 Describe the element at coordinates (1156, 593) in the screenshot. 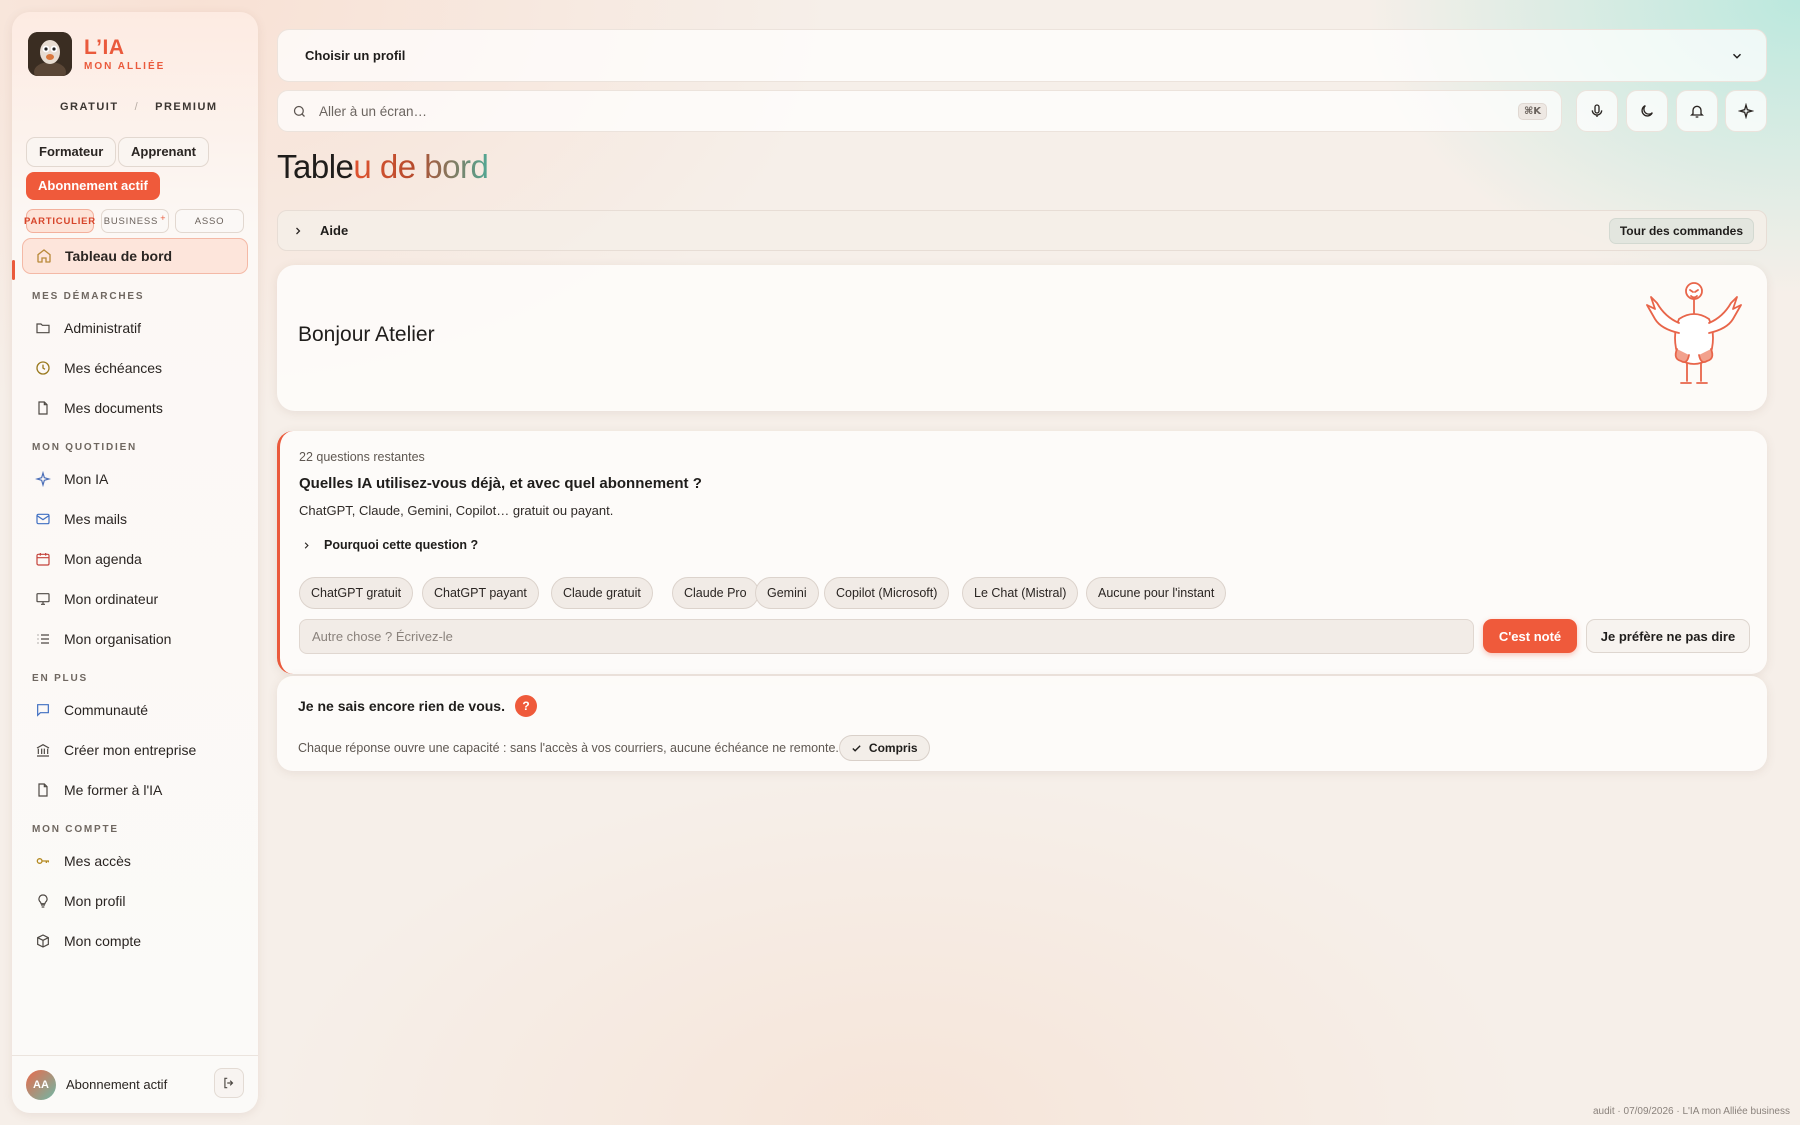

I see `option-chip: Aucune pour l'instant` at that location.